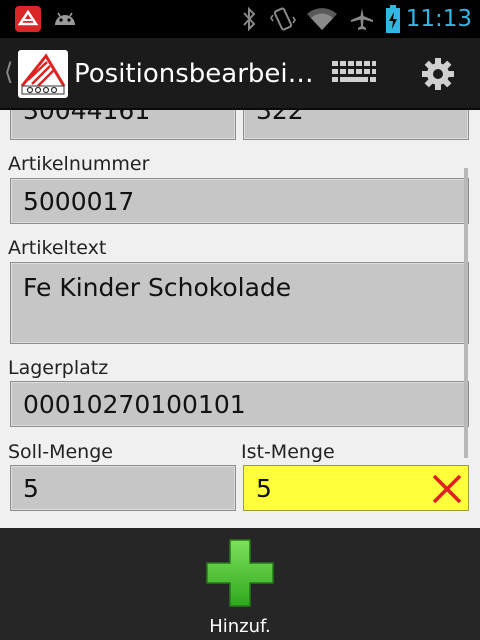 The width and height of the screenshot is (480, 640). Describe the element at coordinates (356, 125) in the screenshot. I see `position-number-field: 322` at that location.